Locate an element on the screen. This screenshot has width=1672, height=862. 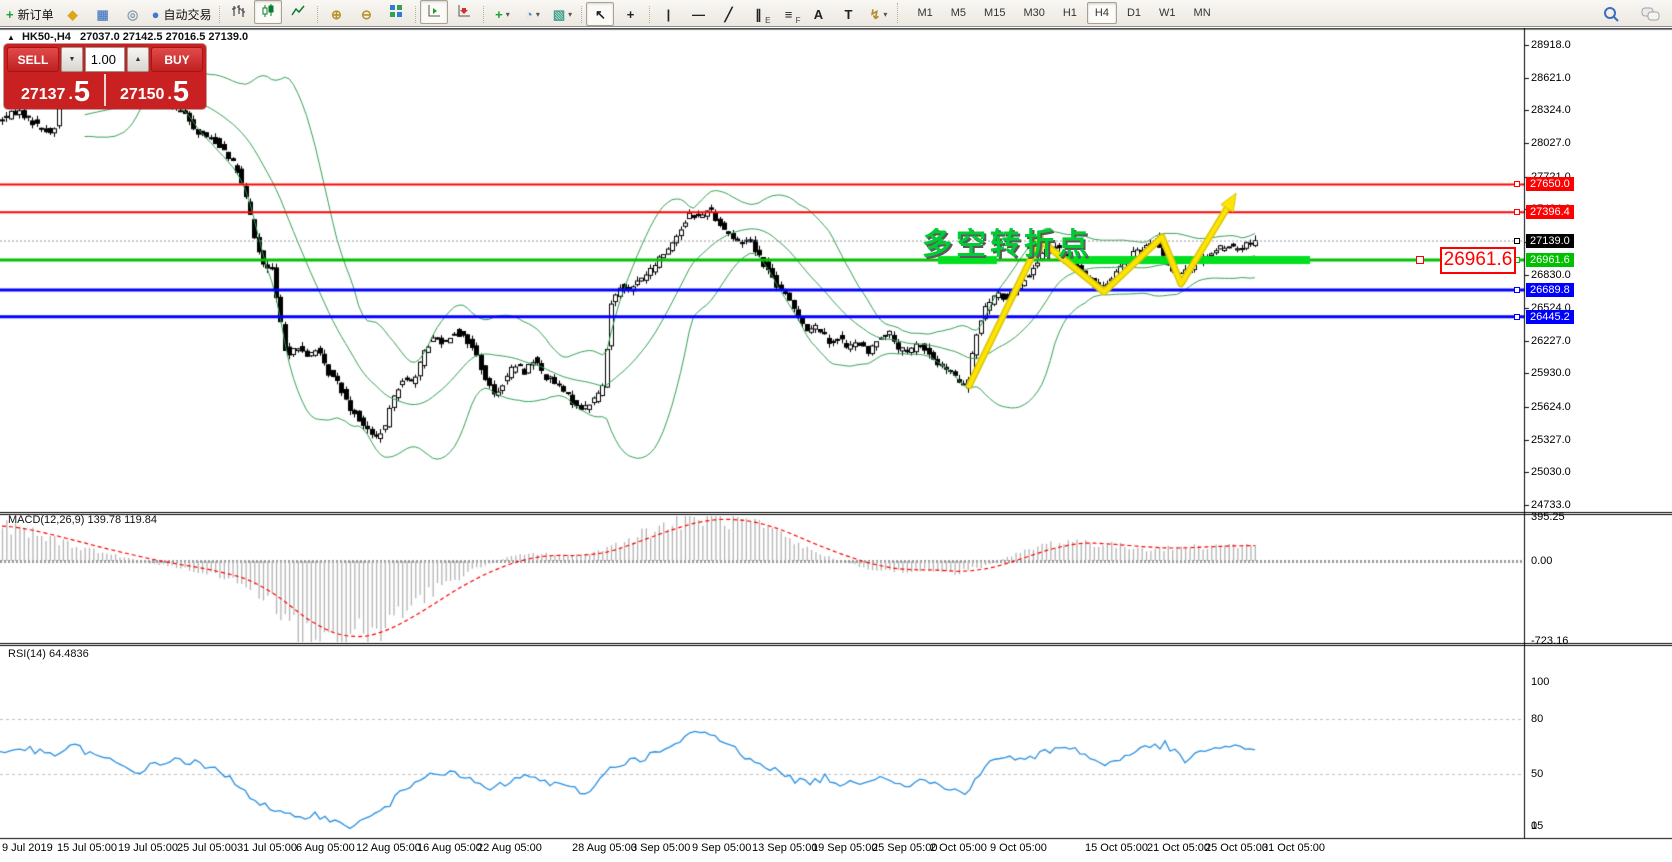
timeframe-m5: M5 is located at coordinates (958, 13).